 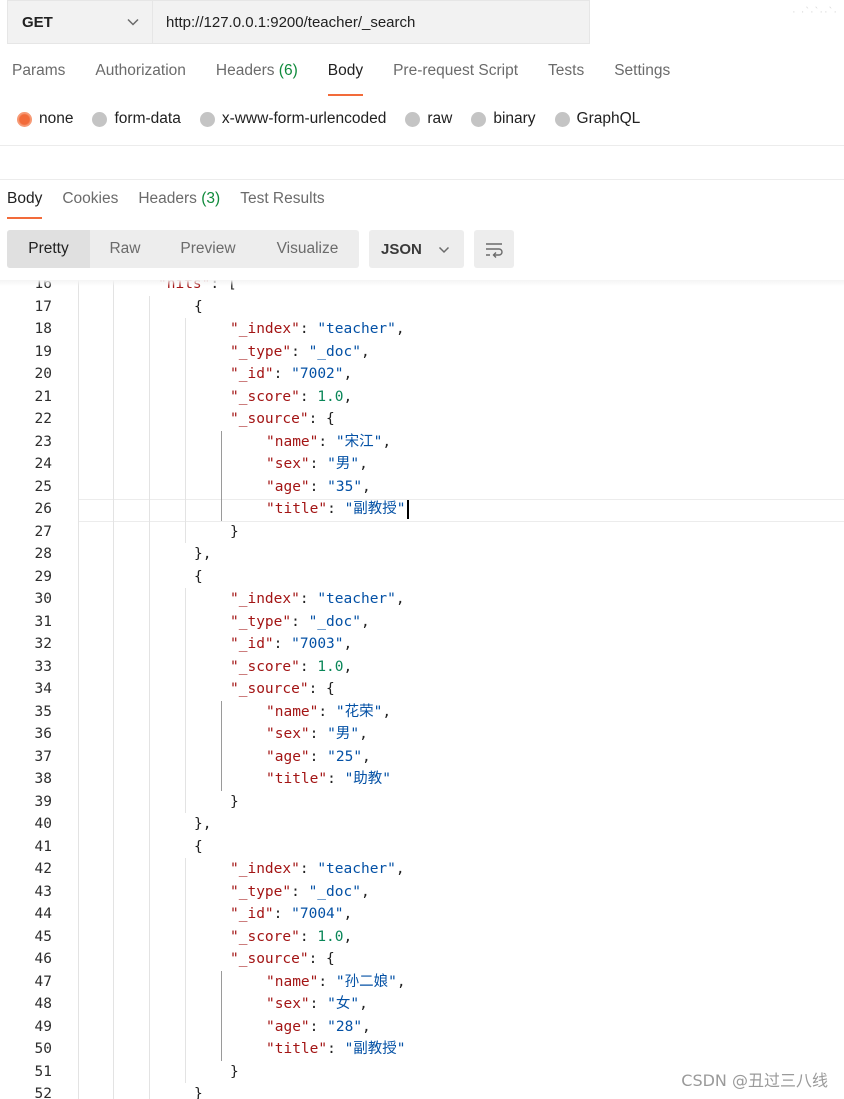 What do you see at coordinates (307, 249) in the screenshot?
I see `view-visualize-button: Visualize` at bounding box center [307, 249].